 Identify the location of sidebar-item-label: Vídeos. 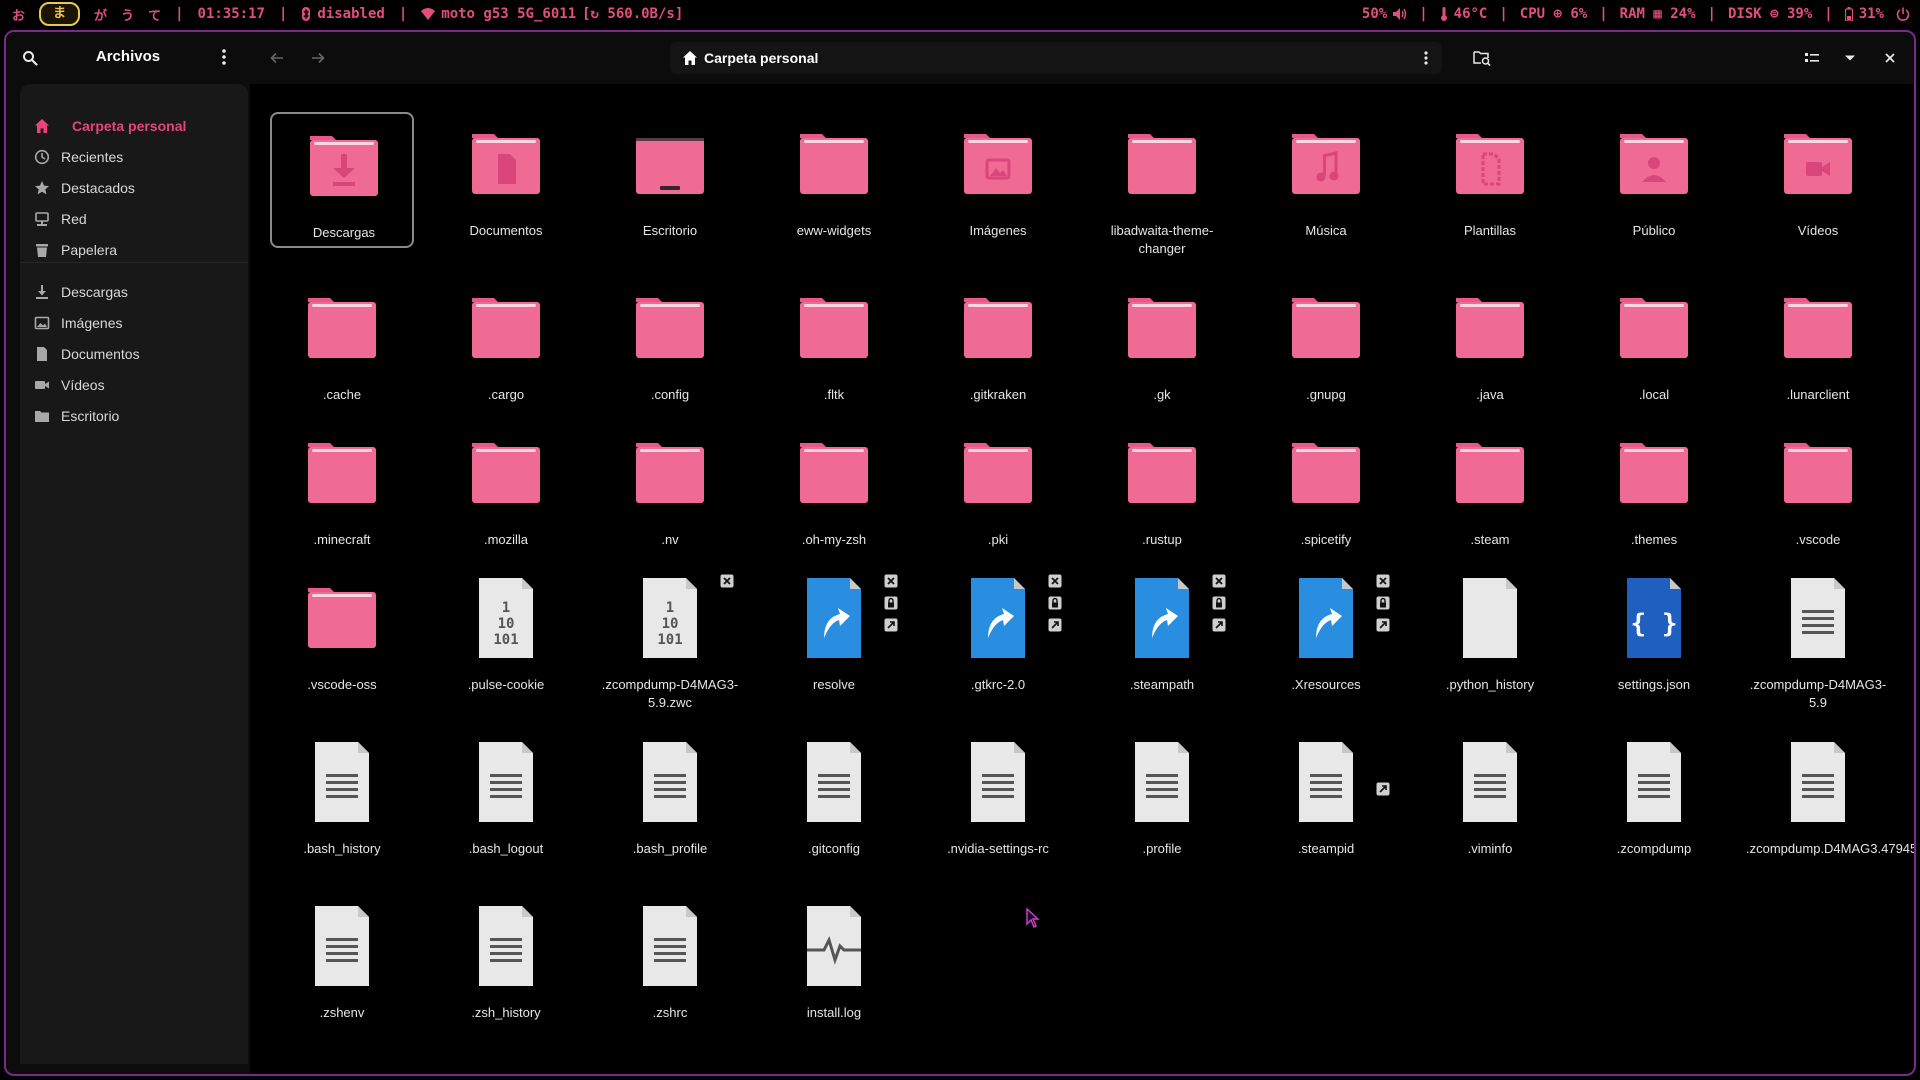
(83, 385).